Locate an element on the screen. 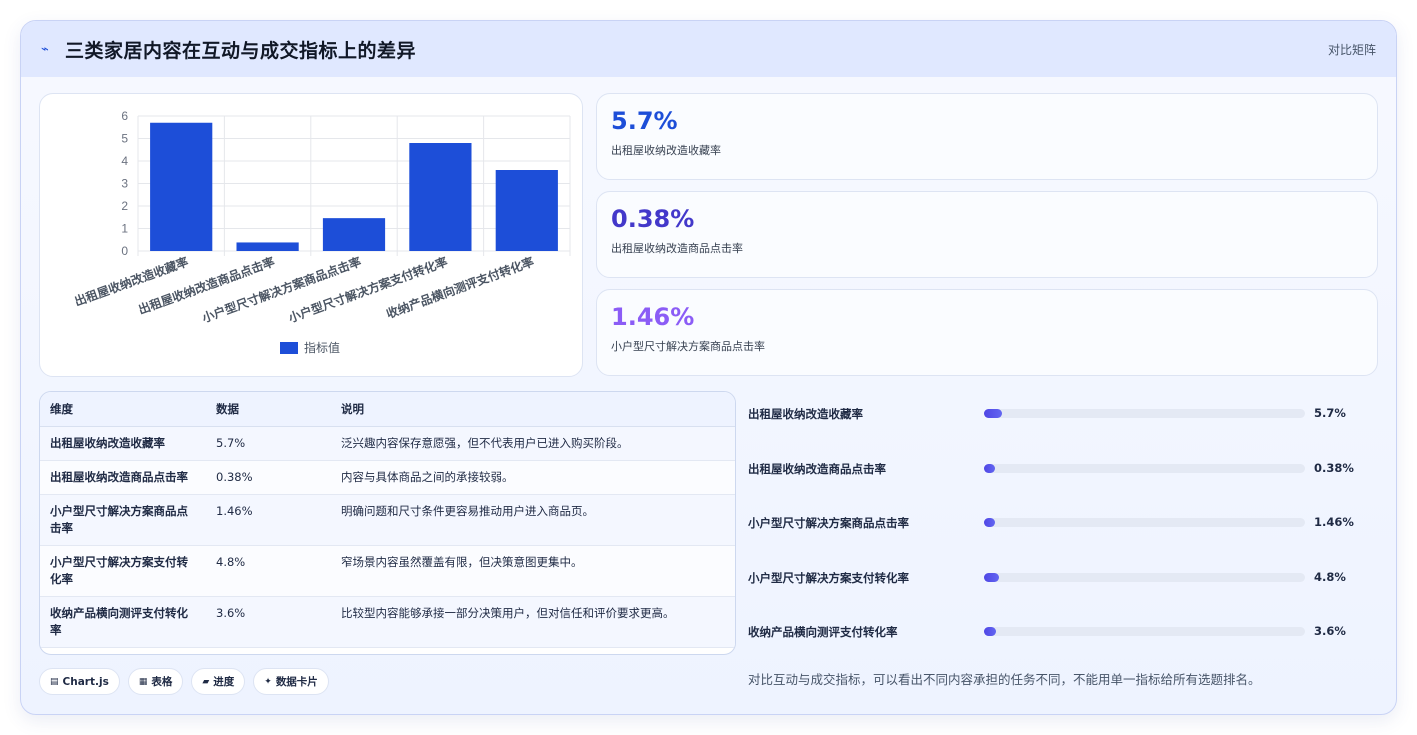 Image resolution: width=1417 pixels, height=735 pixels. progress-value: 3.6% is located at coordinates (1330, 631).